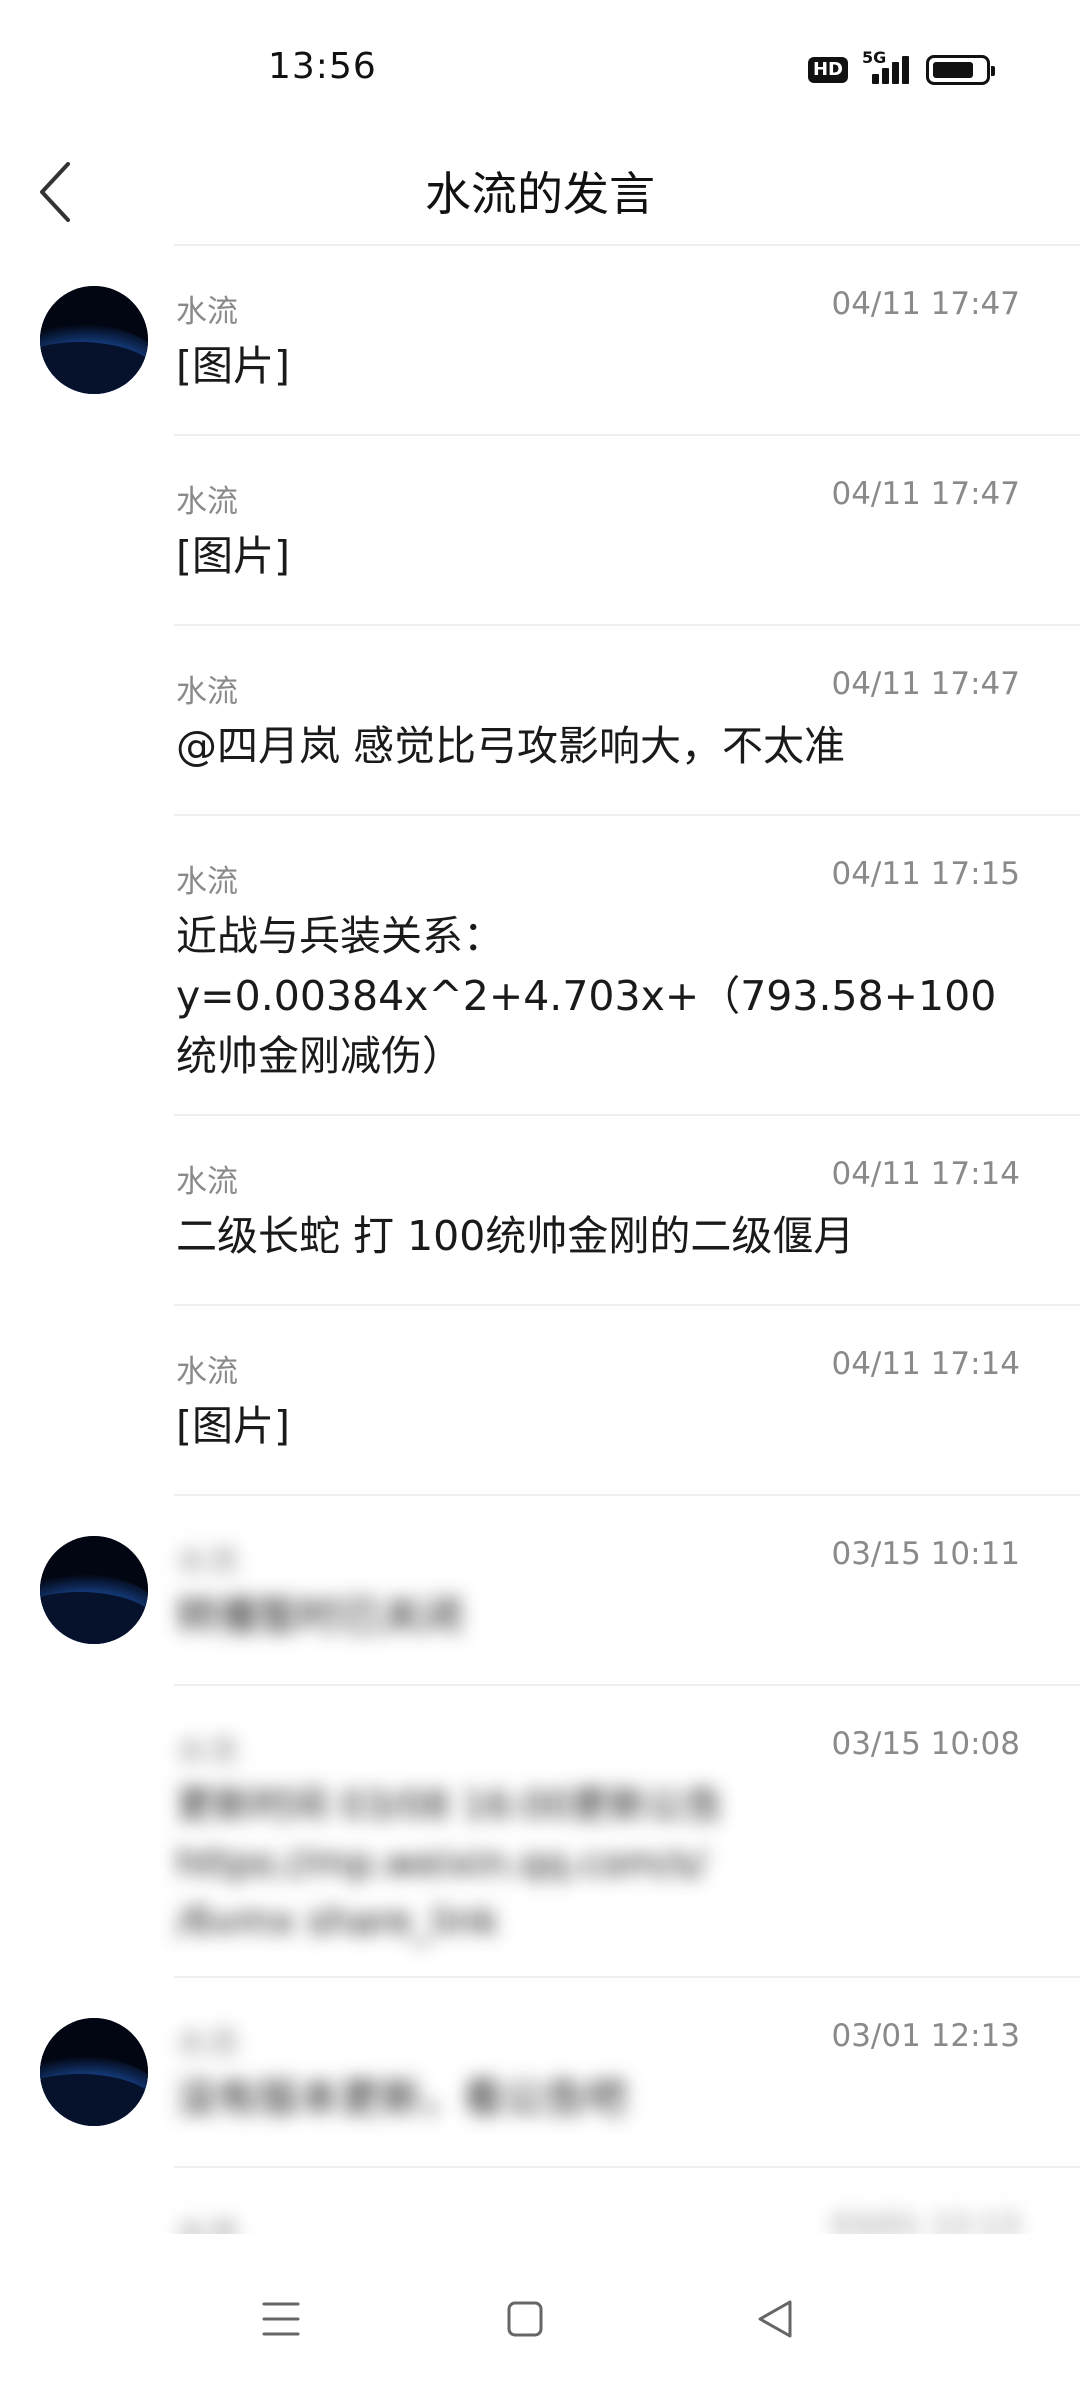  I want to click on status-time: 13:56, so click(322, 66).